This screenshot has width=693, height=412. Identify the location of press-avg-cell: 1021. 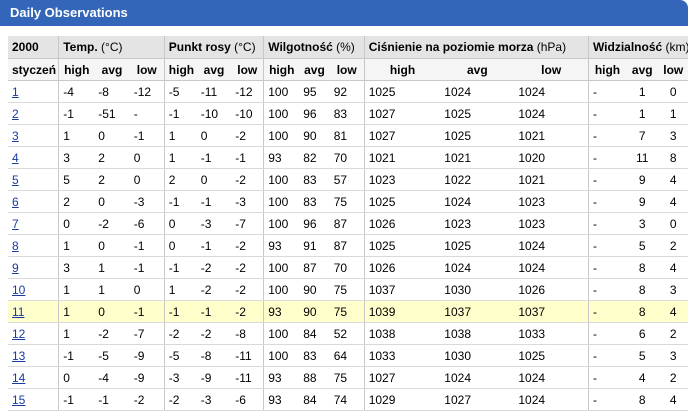
(477, 157).